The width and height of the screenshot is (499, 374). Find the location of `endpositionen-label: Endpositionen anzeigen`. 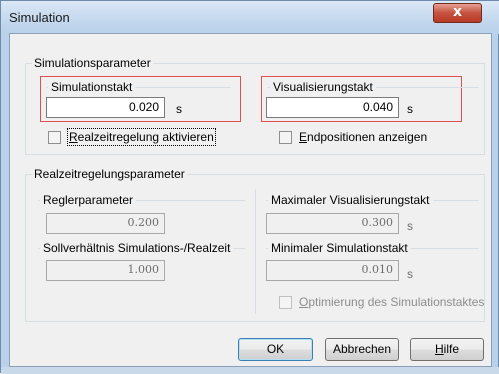

endpositionen-label: Endpositionen anzeigen is located at coordinates (363, 137).